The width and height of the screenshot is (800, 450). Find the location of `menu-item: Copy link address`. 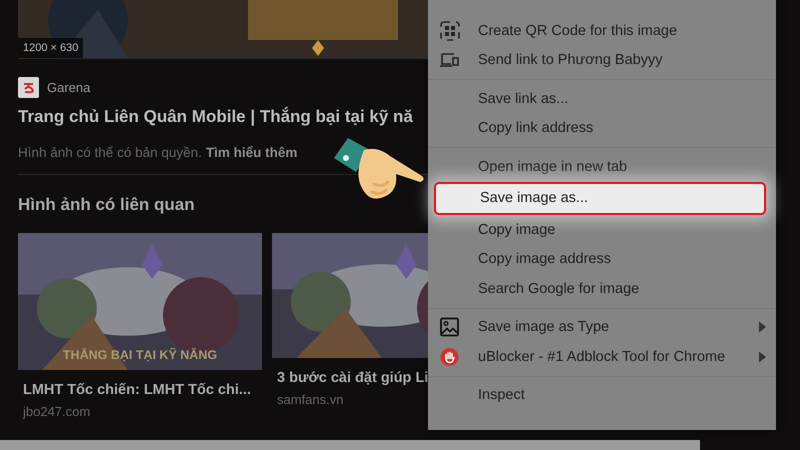

menu-item: Copy link address is located at coordinates (602, 128).